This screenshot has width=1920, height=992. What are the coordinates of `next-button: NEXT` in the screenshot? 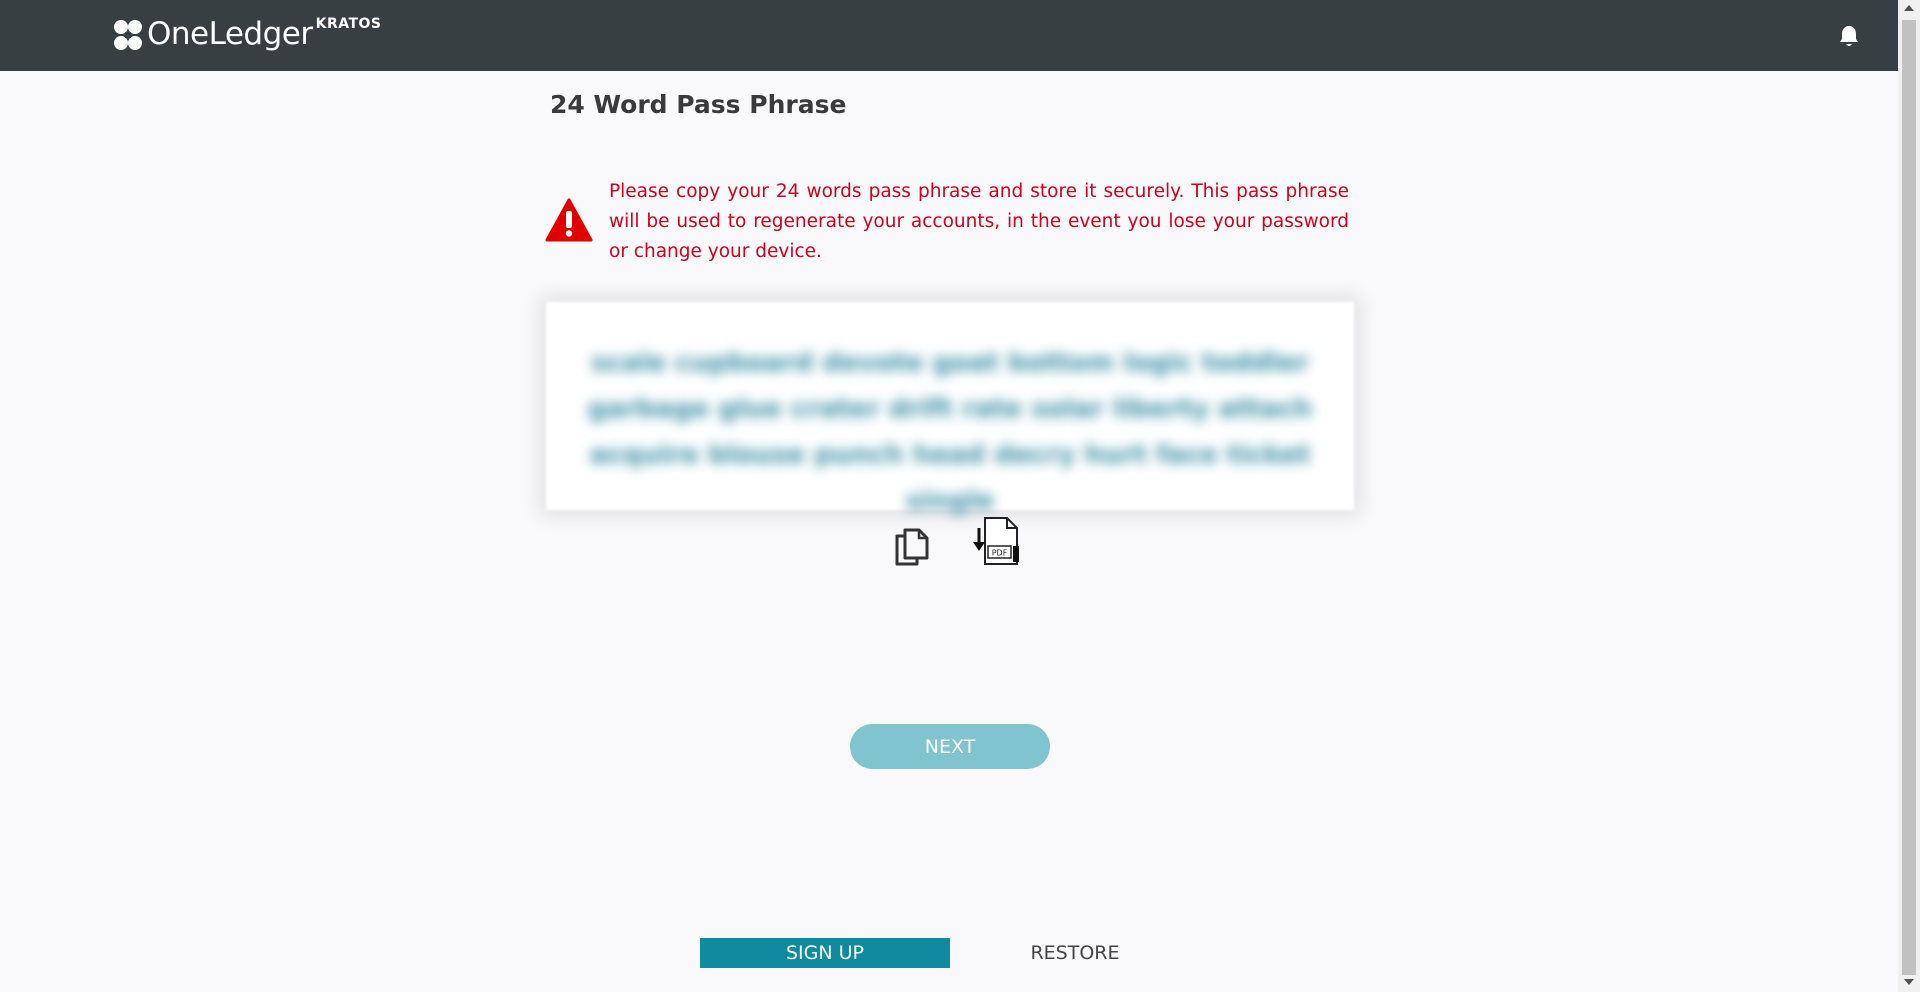 It's located at (950, 746).